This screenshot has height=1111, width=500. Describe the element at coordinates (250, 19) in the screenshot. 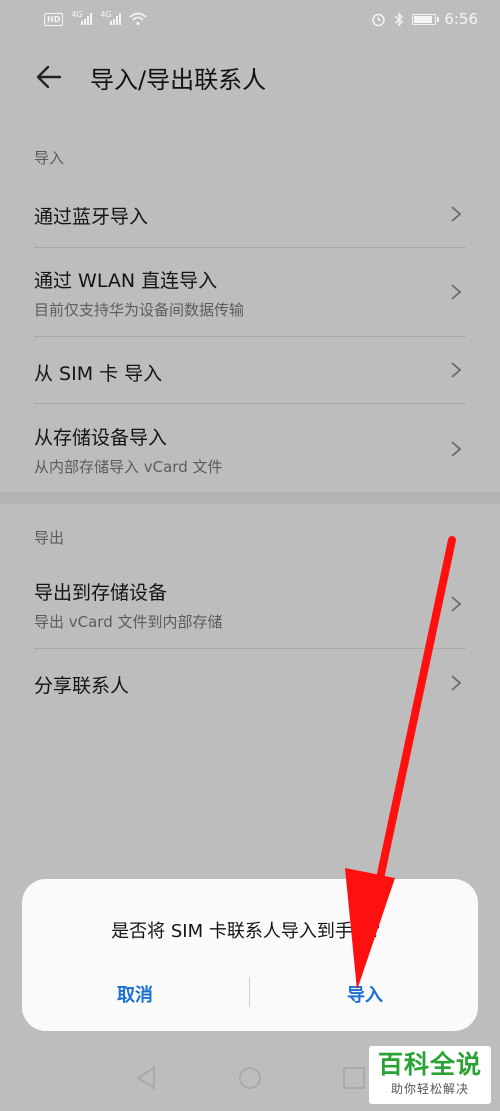

I see `status-bar: HD 4G 4G 6:56` at that location.